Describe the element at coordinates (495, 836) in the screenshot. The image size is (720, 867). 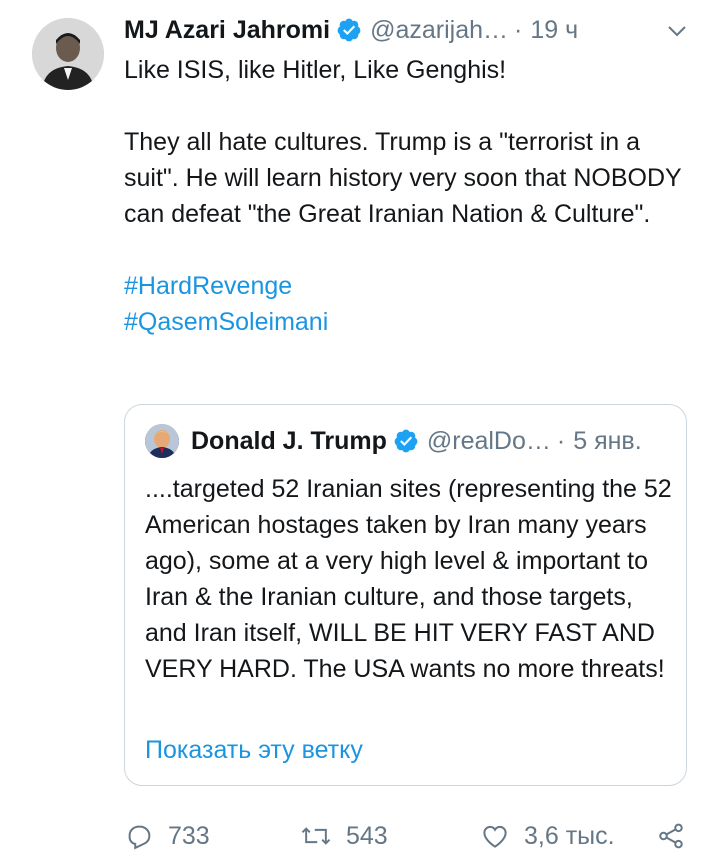
I see `heart-icon` at that location.